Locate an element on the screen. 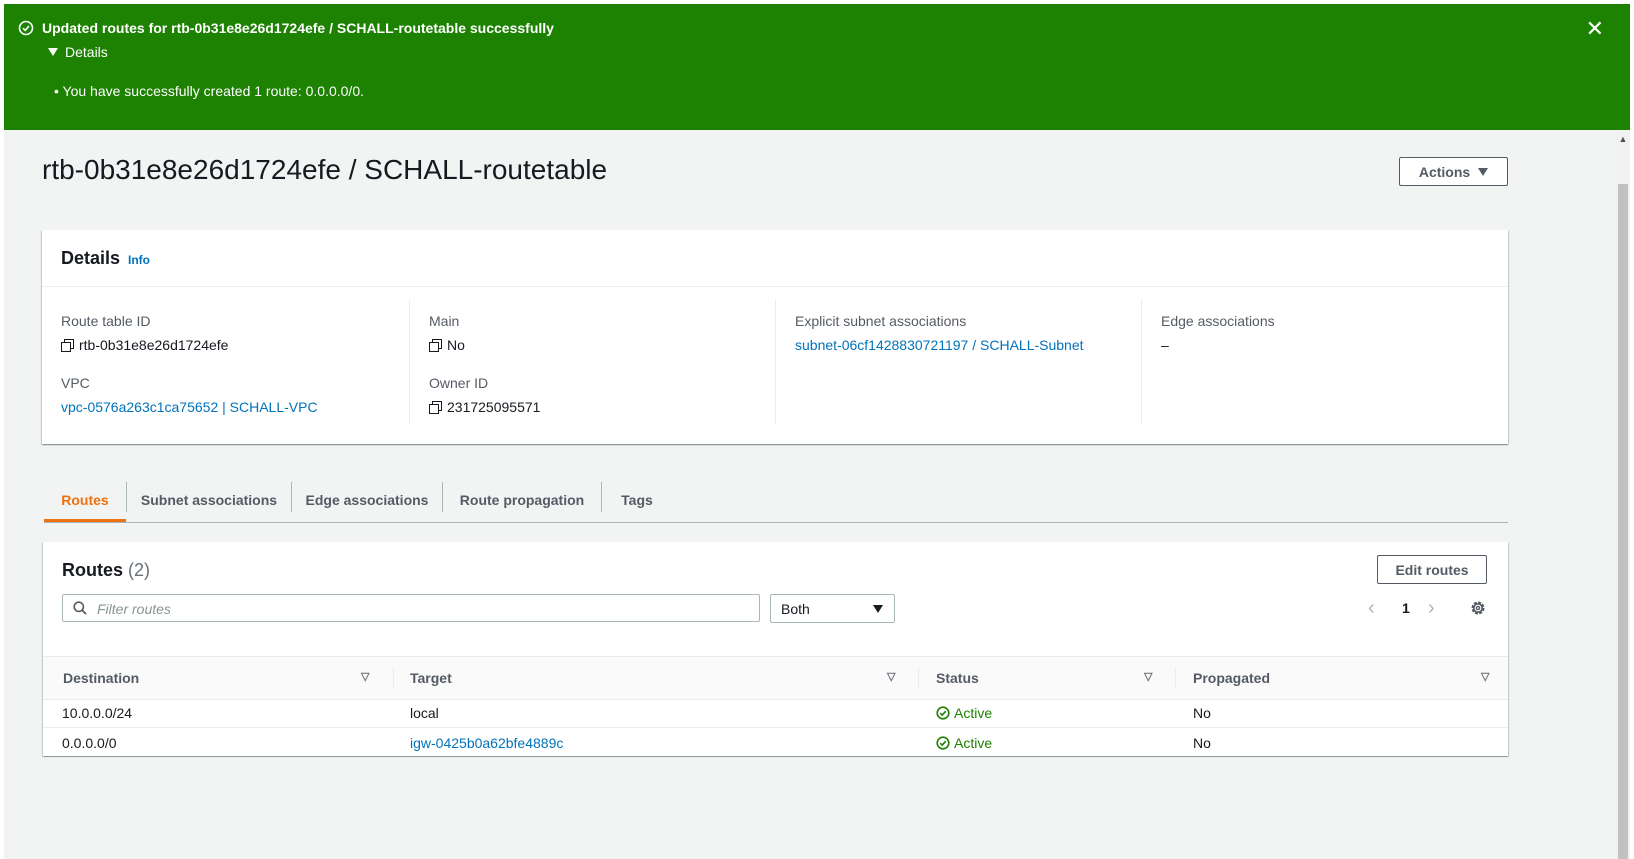  routes-count: (2) is located at coordinates (139, 570).